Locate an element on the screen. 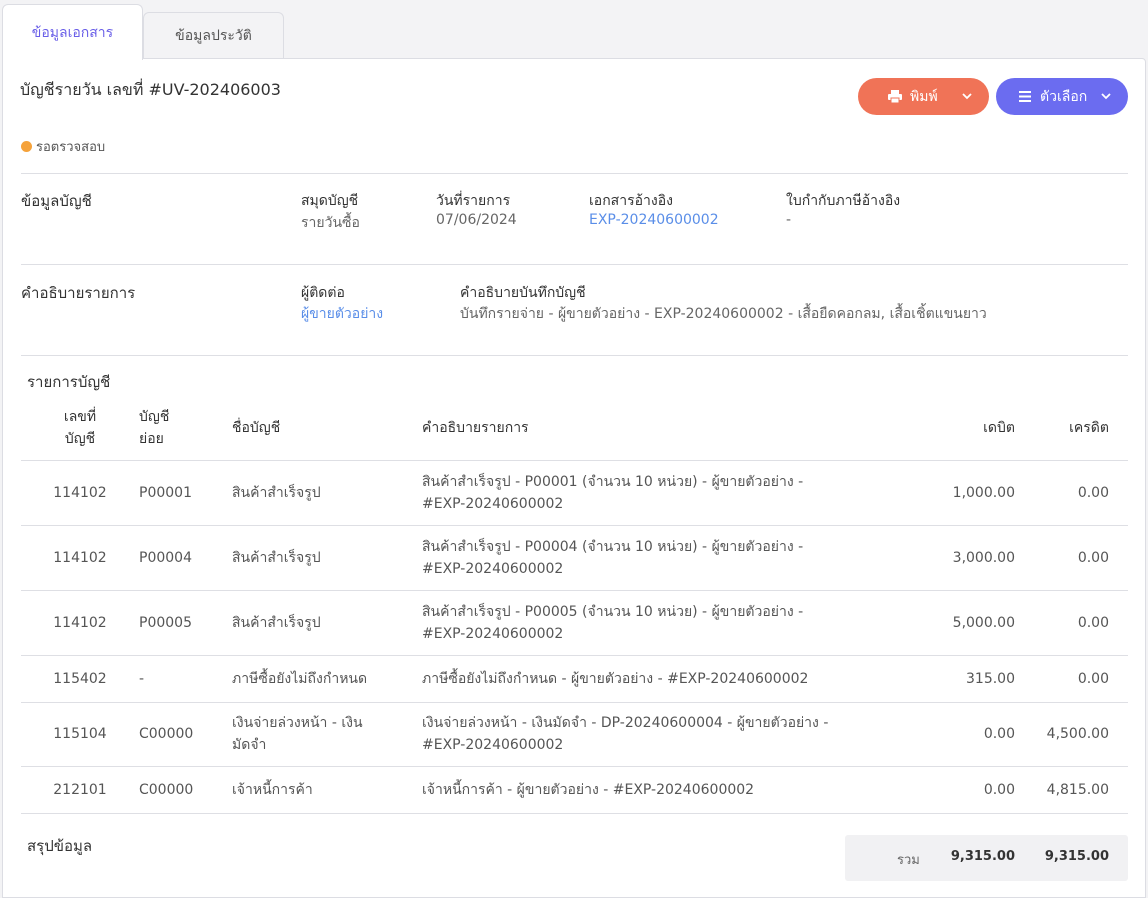 This screenshot has height=898, width=1148. total-label: รวม is located at coordinates (908, 860).